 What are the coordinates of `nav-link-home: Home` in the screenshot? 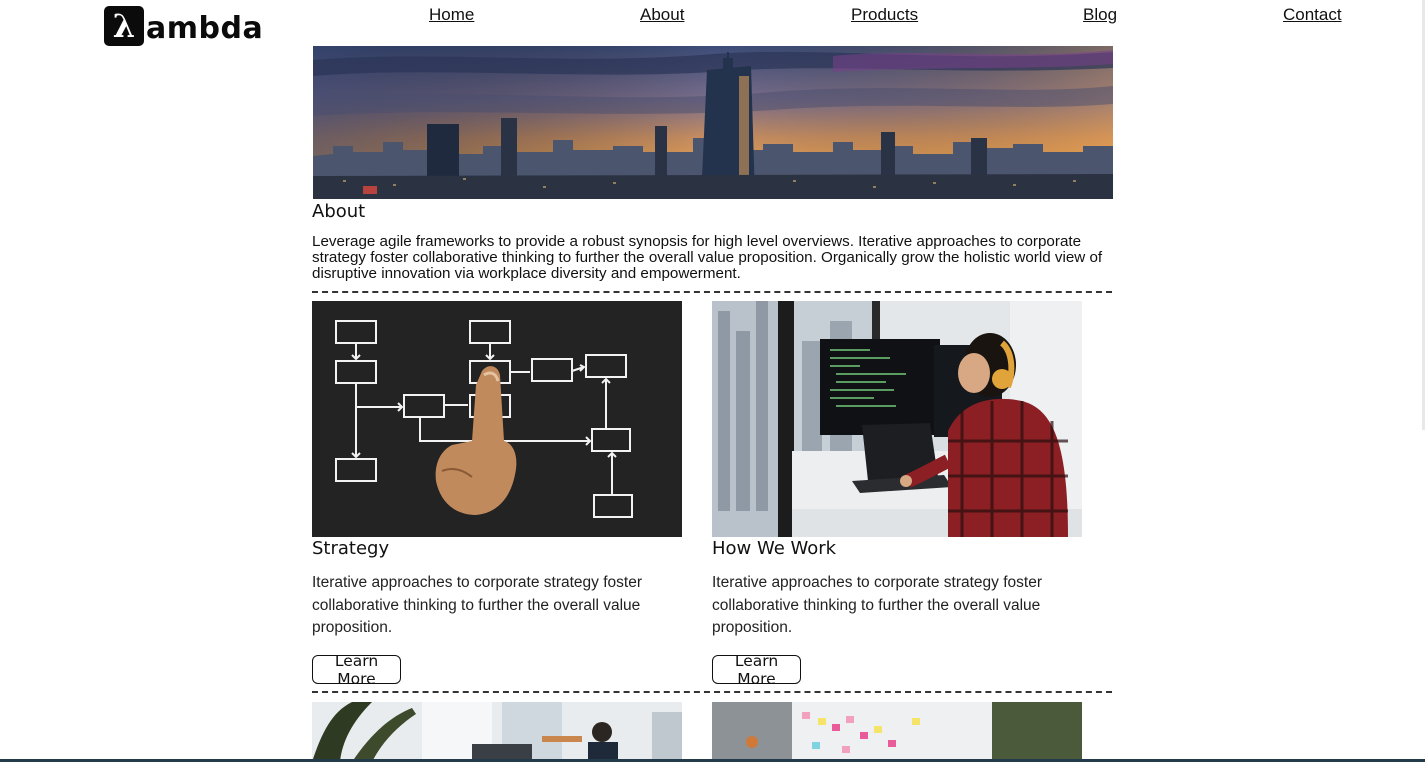 It's located at (451, 15).